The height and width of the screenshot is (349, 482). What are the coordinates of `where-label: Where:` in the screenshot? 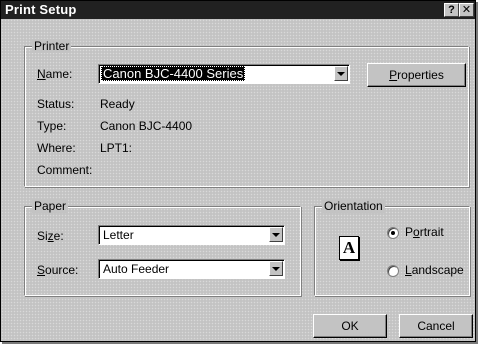 It's located at (56, 148).